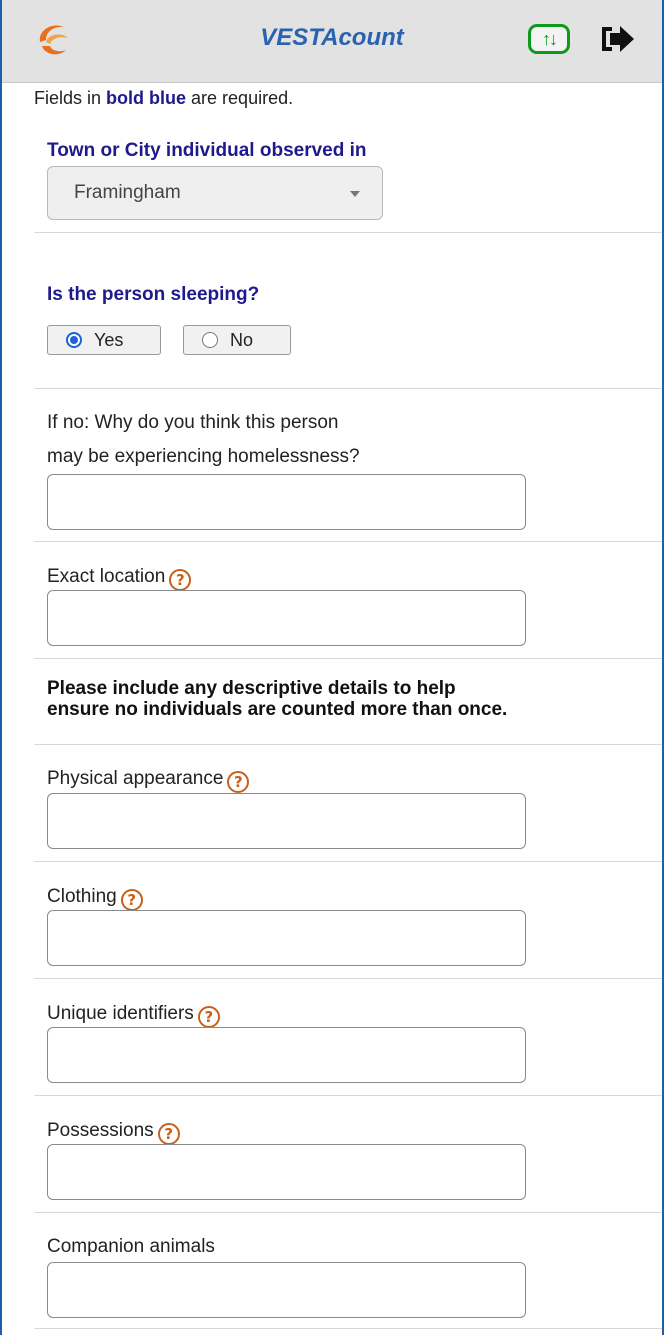  Describe the element at coordinates (215, 193) in the screenshot. I see `town-select: Framingham` at that location.